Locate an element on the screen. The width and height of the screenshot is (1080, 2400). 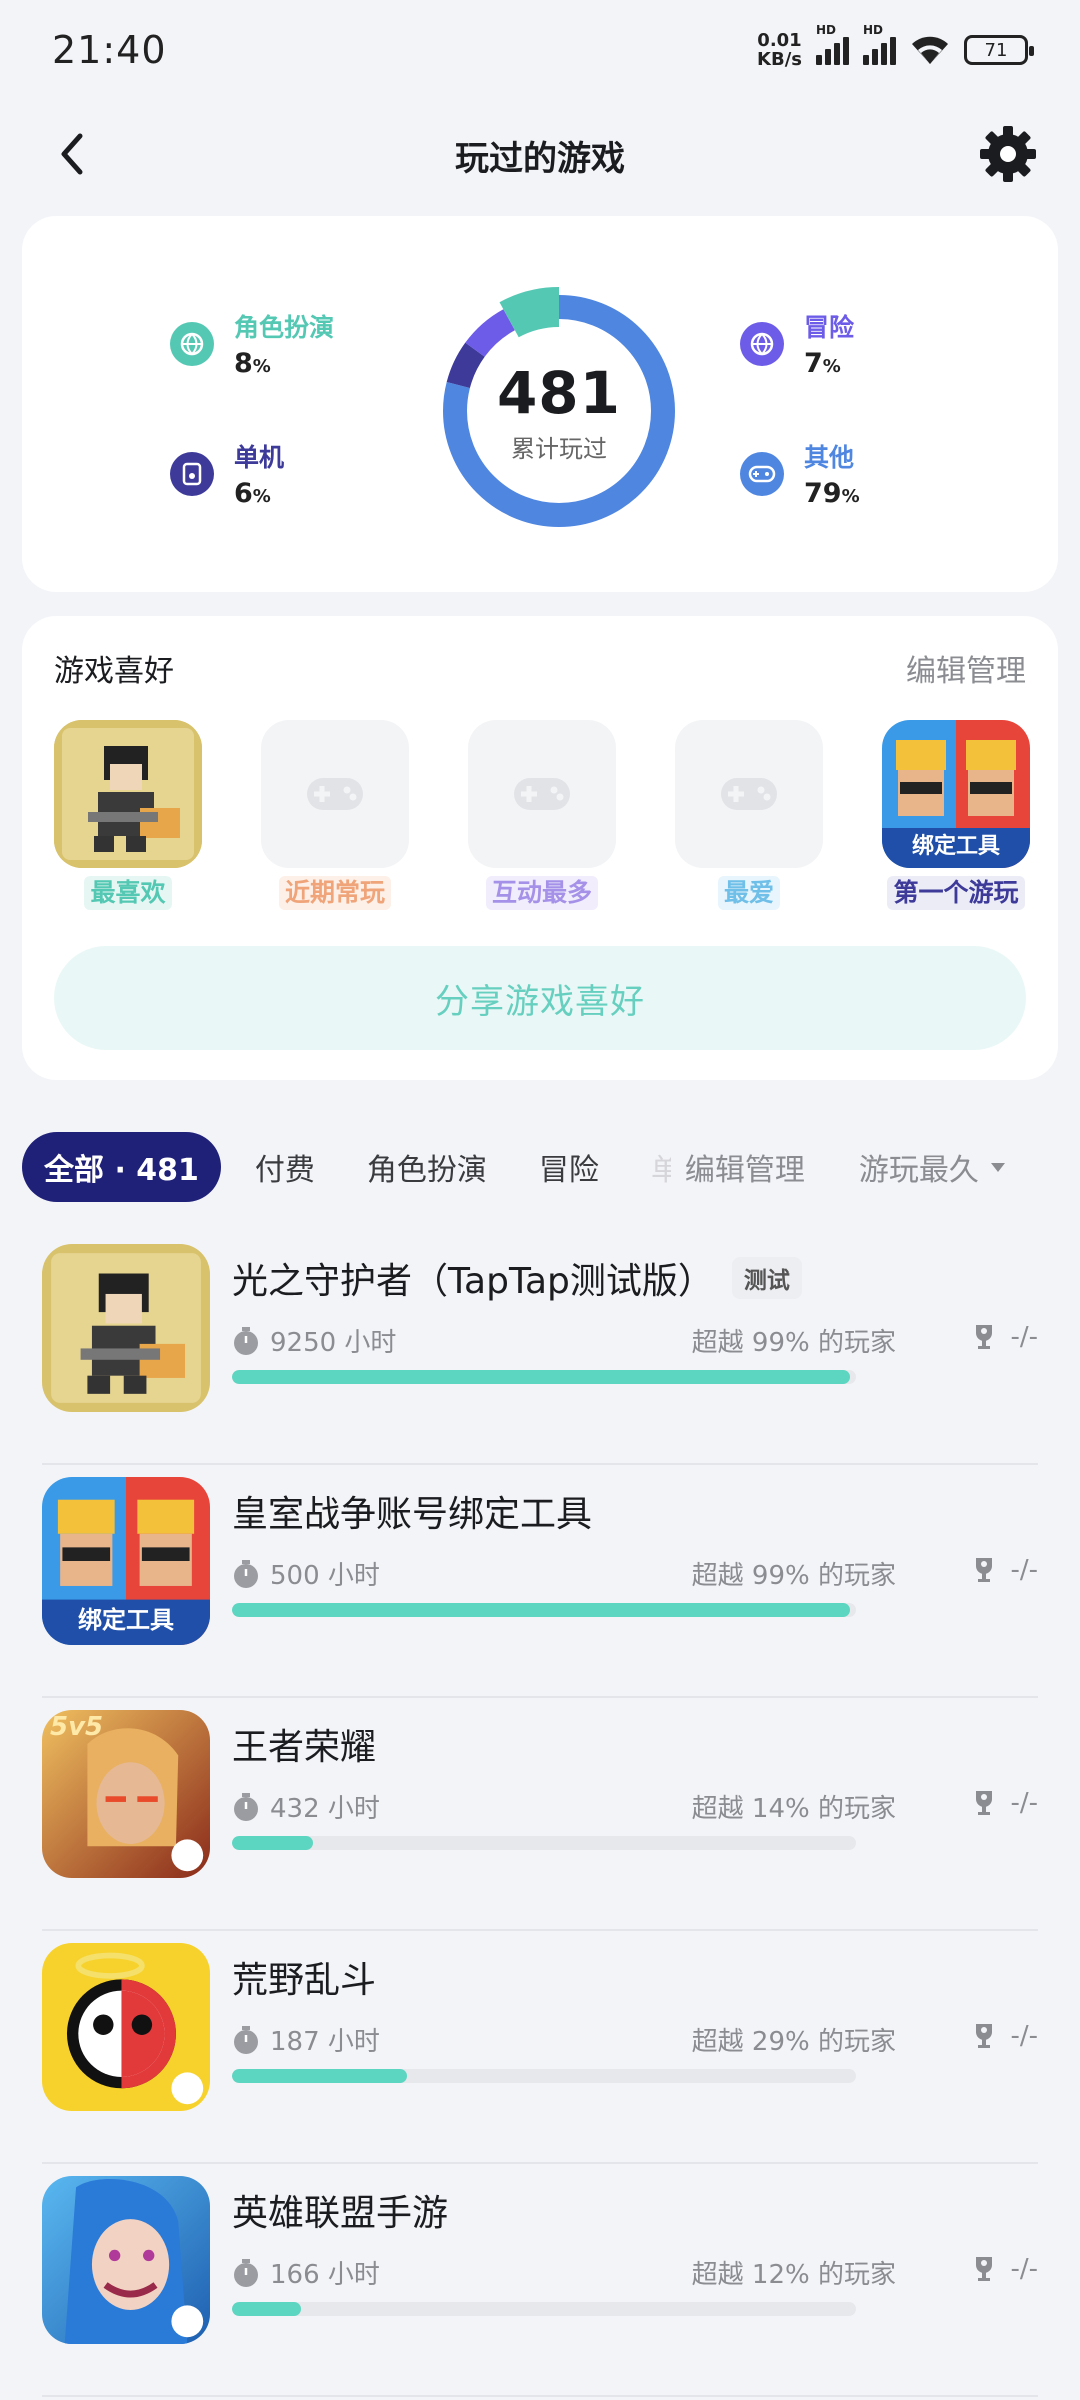
test-tag: 测试 is located at coordinates (766, 1278).